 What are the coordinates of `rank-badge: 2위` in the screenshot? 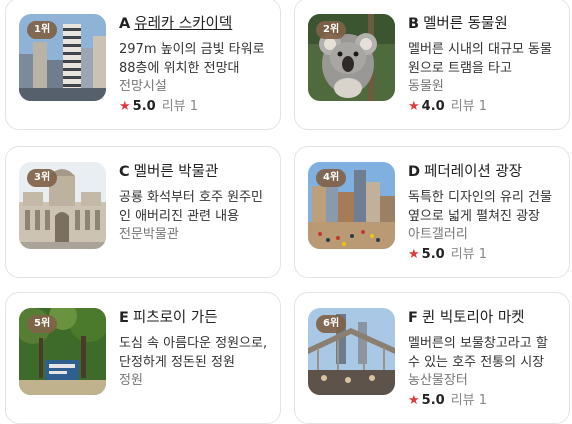 It's located at (331, 30).